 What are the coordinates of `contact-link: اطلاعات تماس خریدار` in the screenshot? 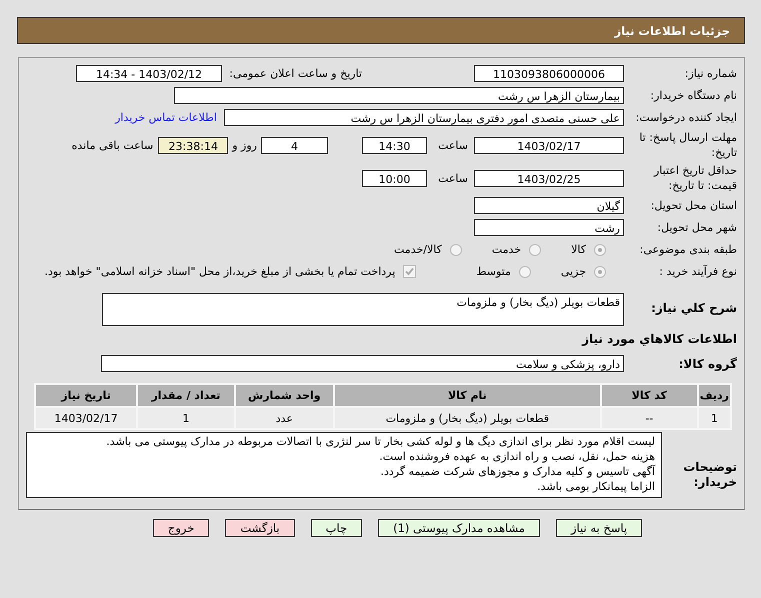 It's located at (166, 117).